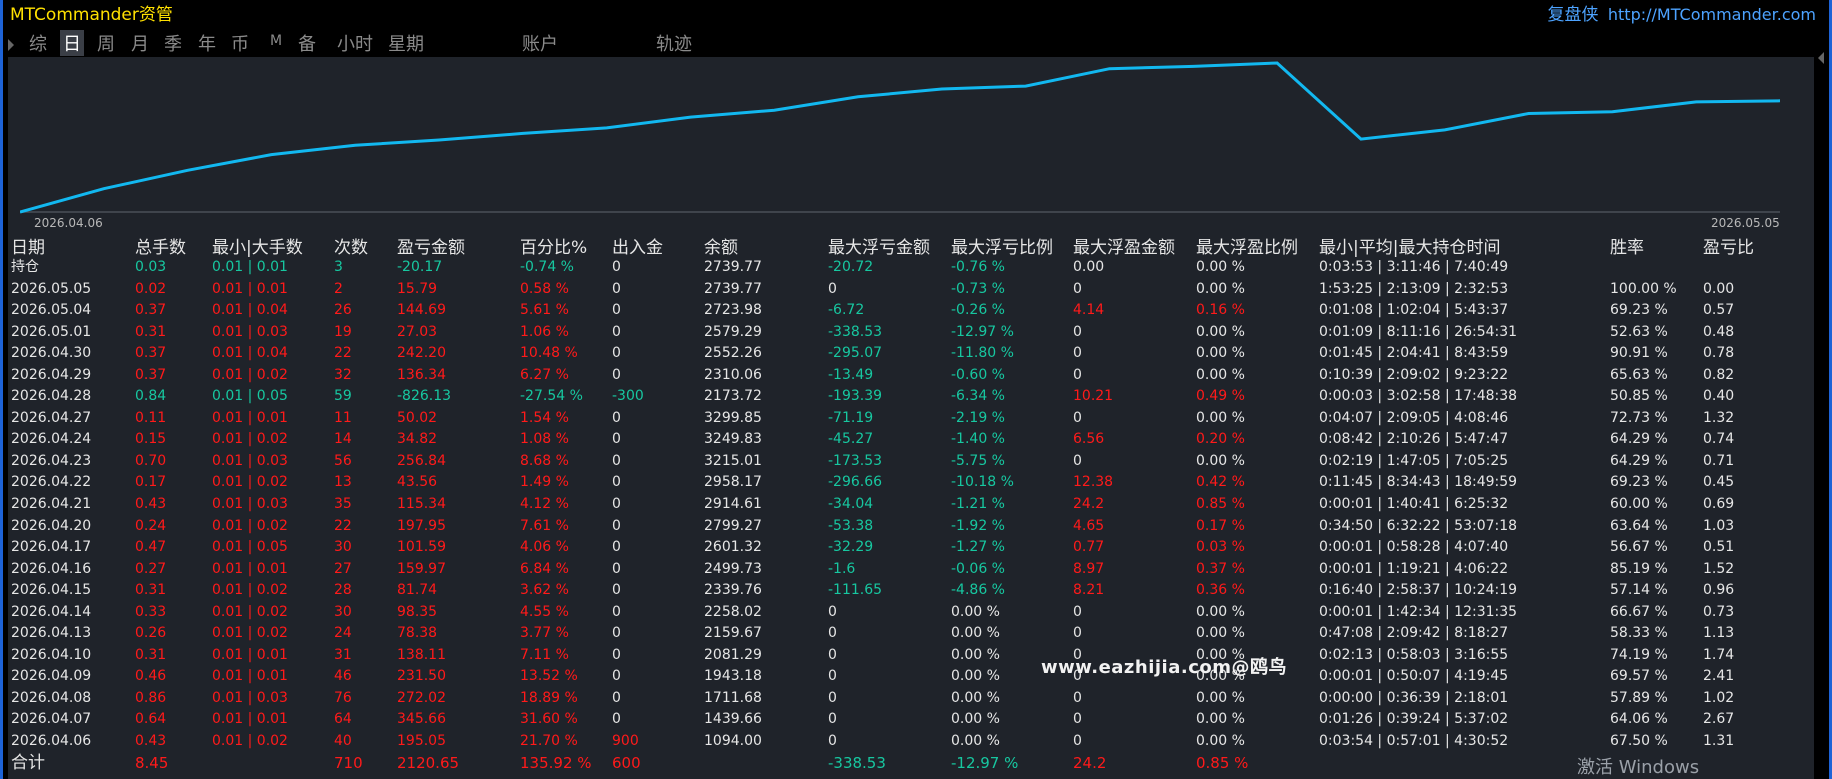 Image resolution: width=1832 pixels, height=779 pixels. Describe the element at coordinates (273, 247) in the screenshot. I see `header-min-max-lots: 最小|大手数` at that location.